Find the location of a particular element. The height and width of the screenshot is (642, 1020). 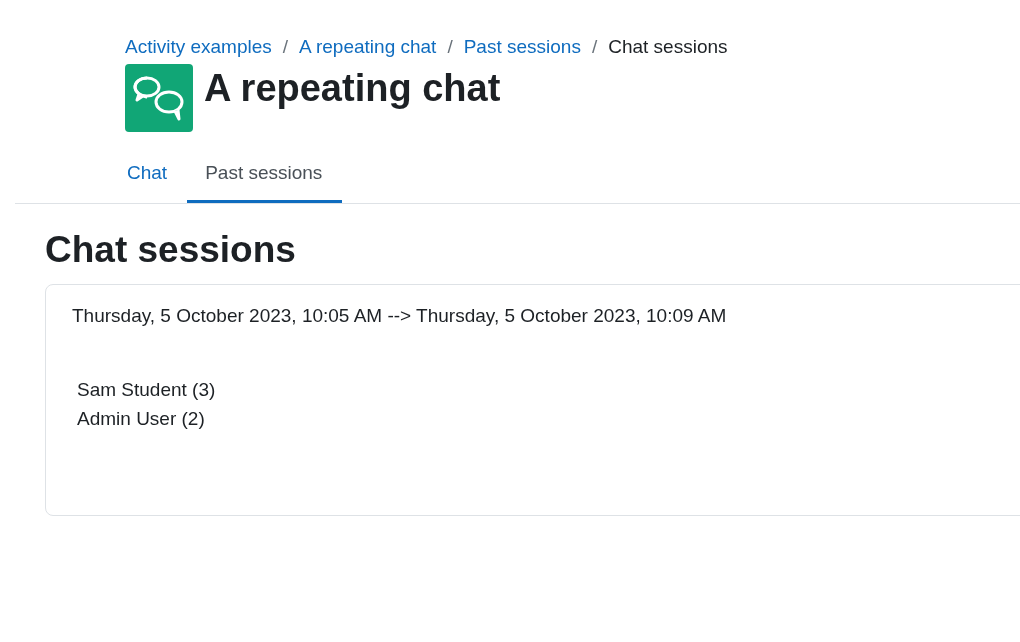

breadcrumb-link: Past sessions is located at coordinates (522, 47).